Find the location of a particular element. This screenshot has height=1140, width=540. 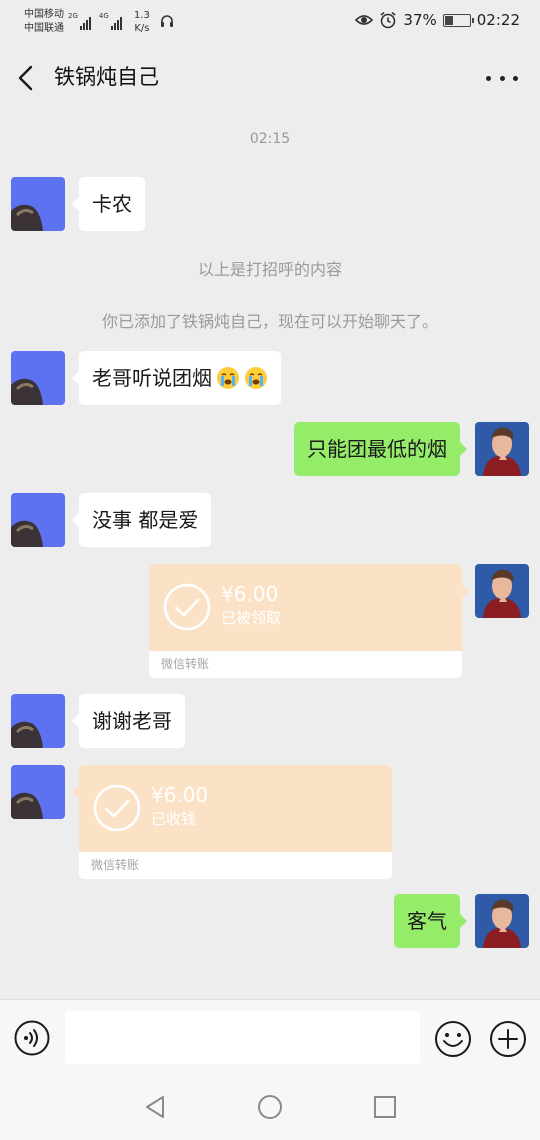

headset-icon is located at coordinates (167, 21).